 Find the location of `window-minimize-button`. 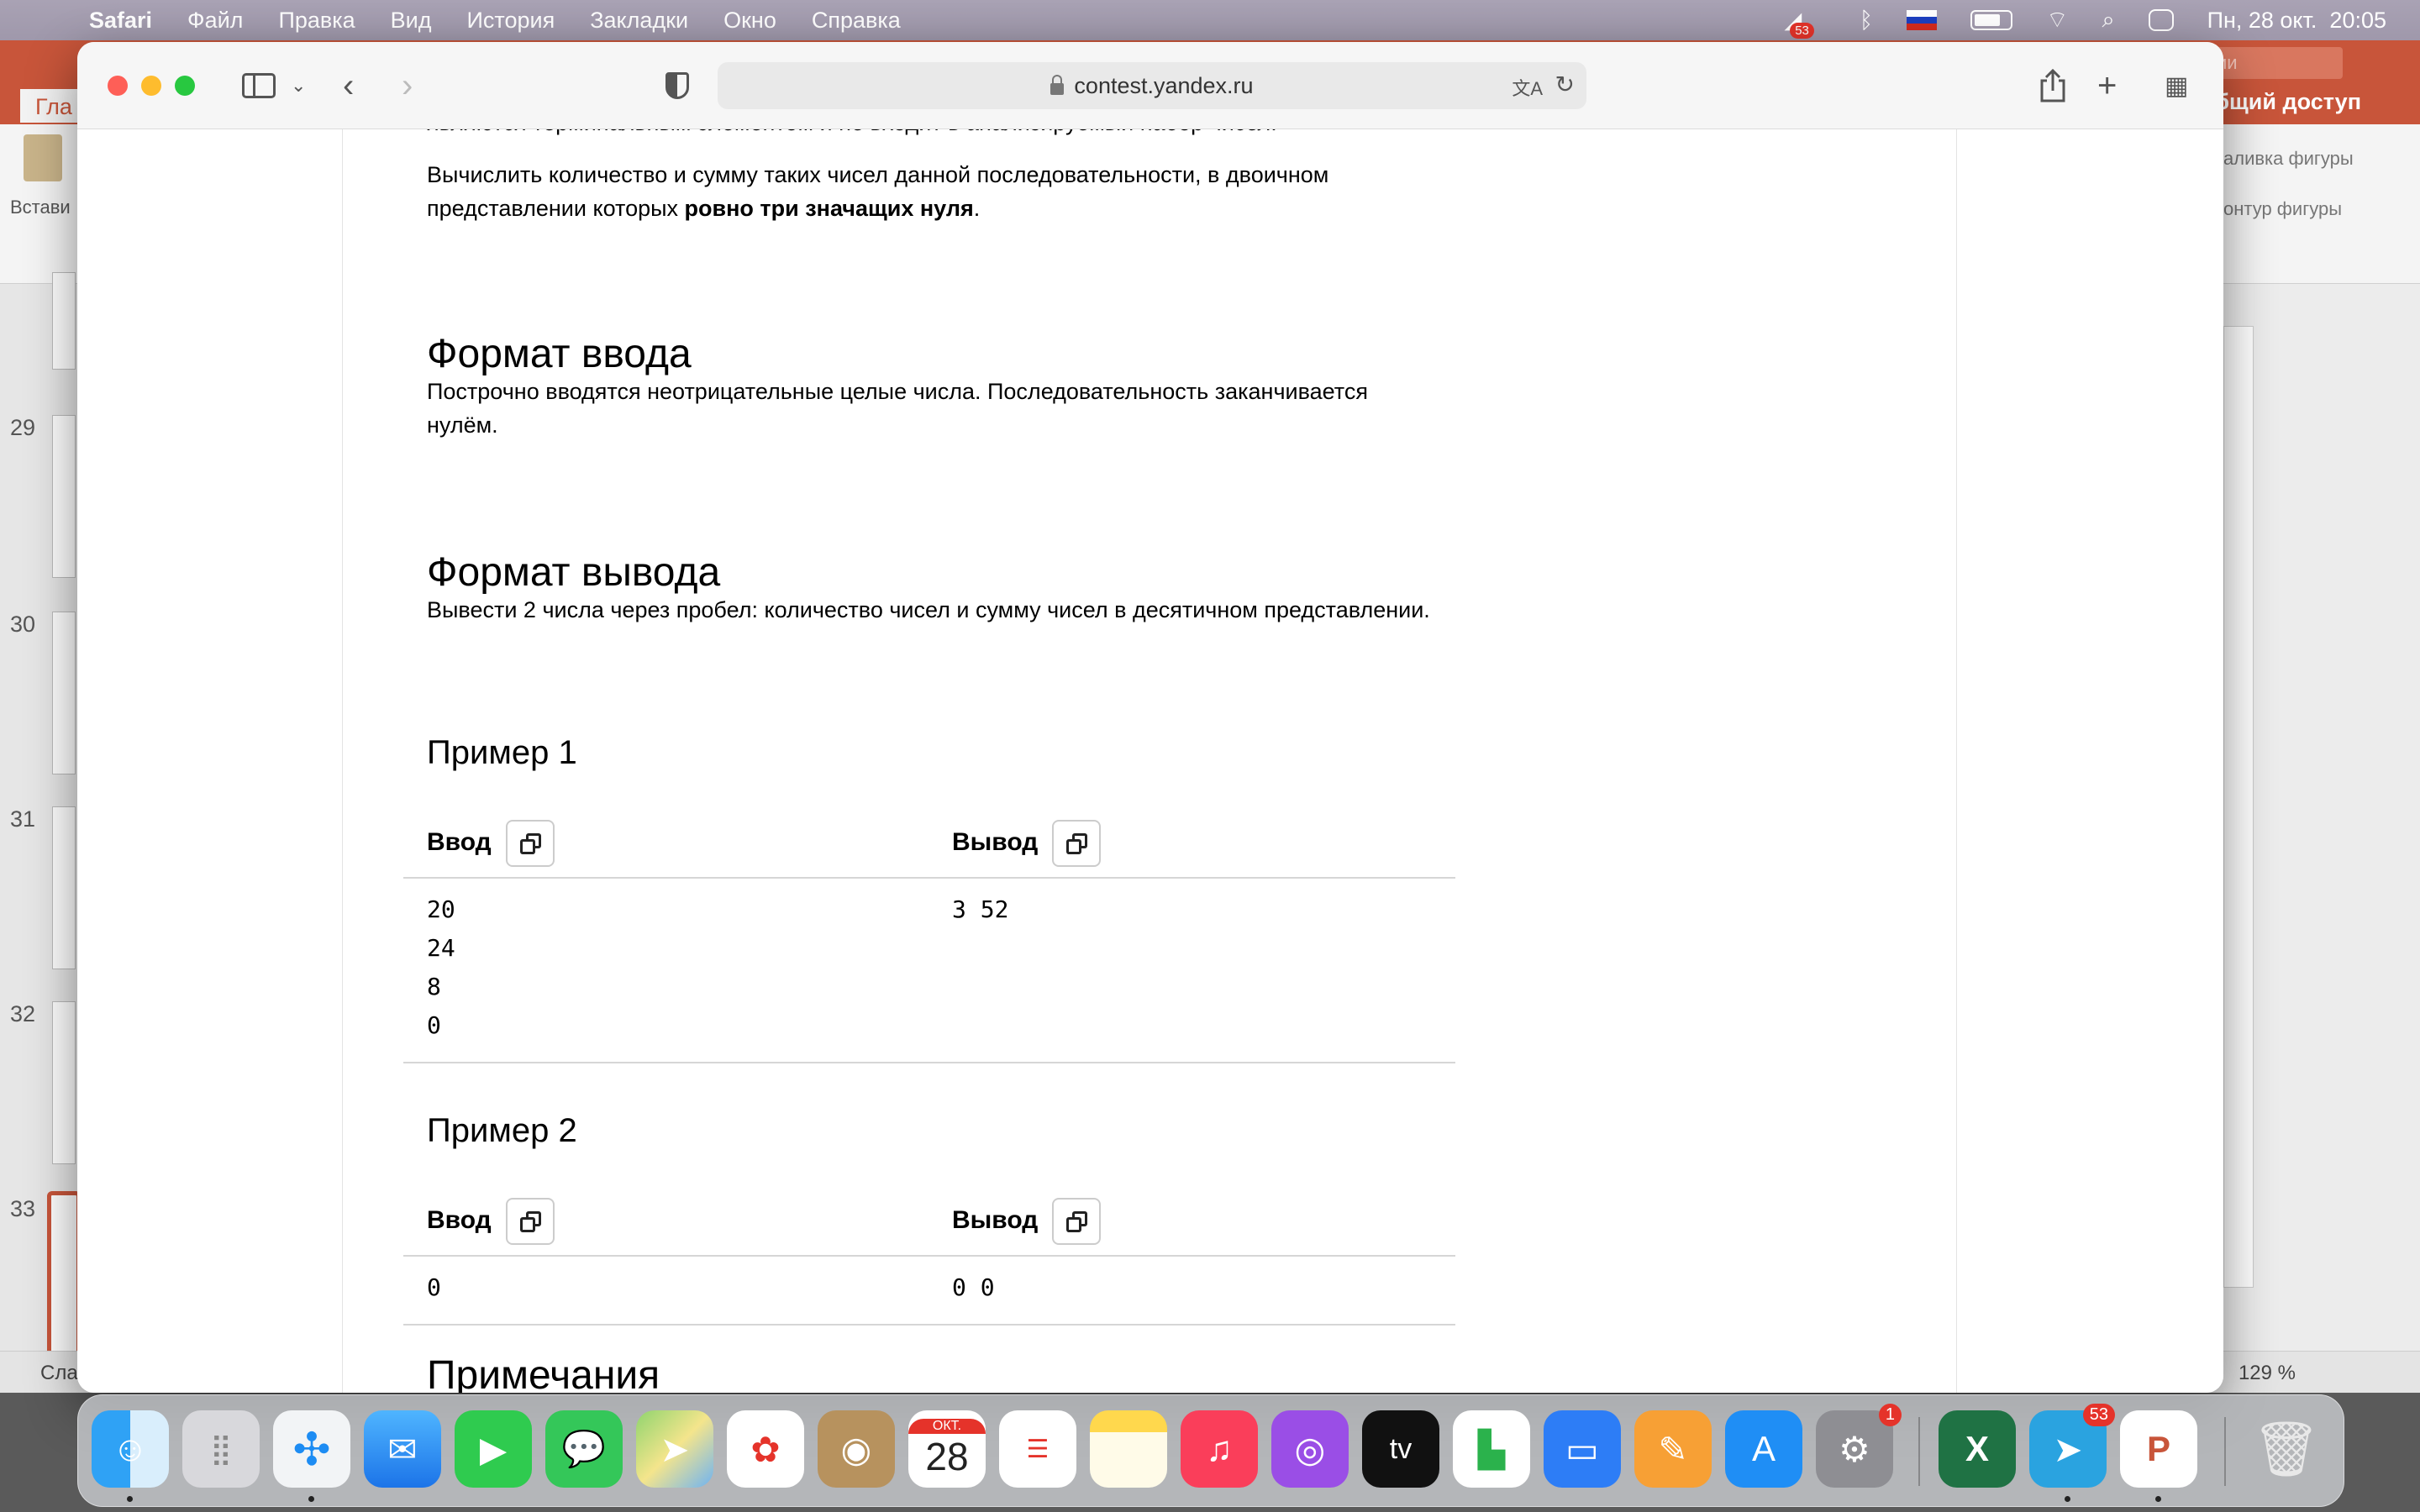

window-minimize-button is located at coordinates (151, 86).